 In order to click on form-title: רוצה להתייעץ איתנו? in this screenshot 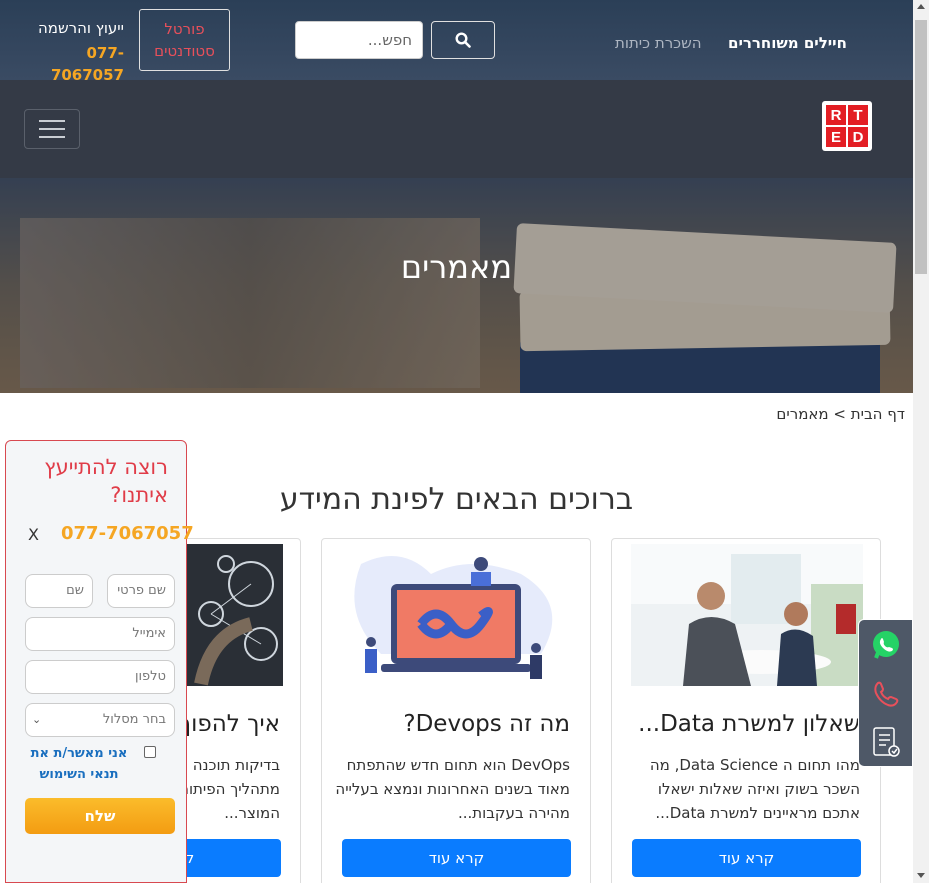, I will do `click(106, 481)`.